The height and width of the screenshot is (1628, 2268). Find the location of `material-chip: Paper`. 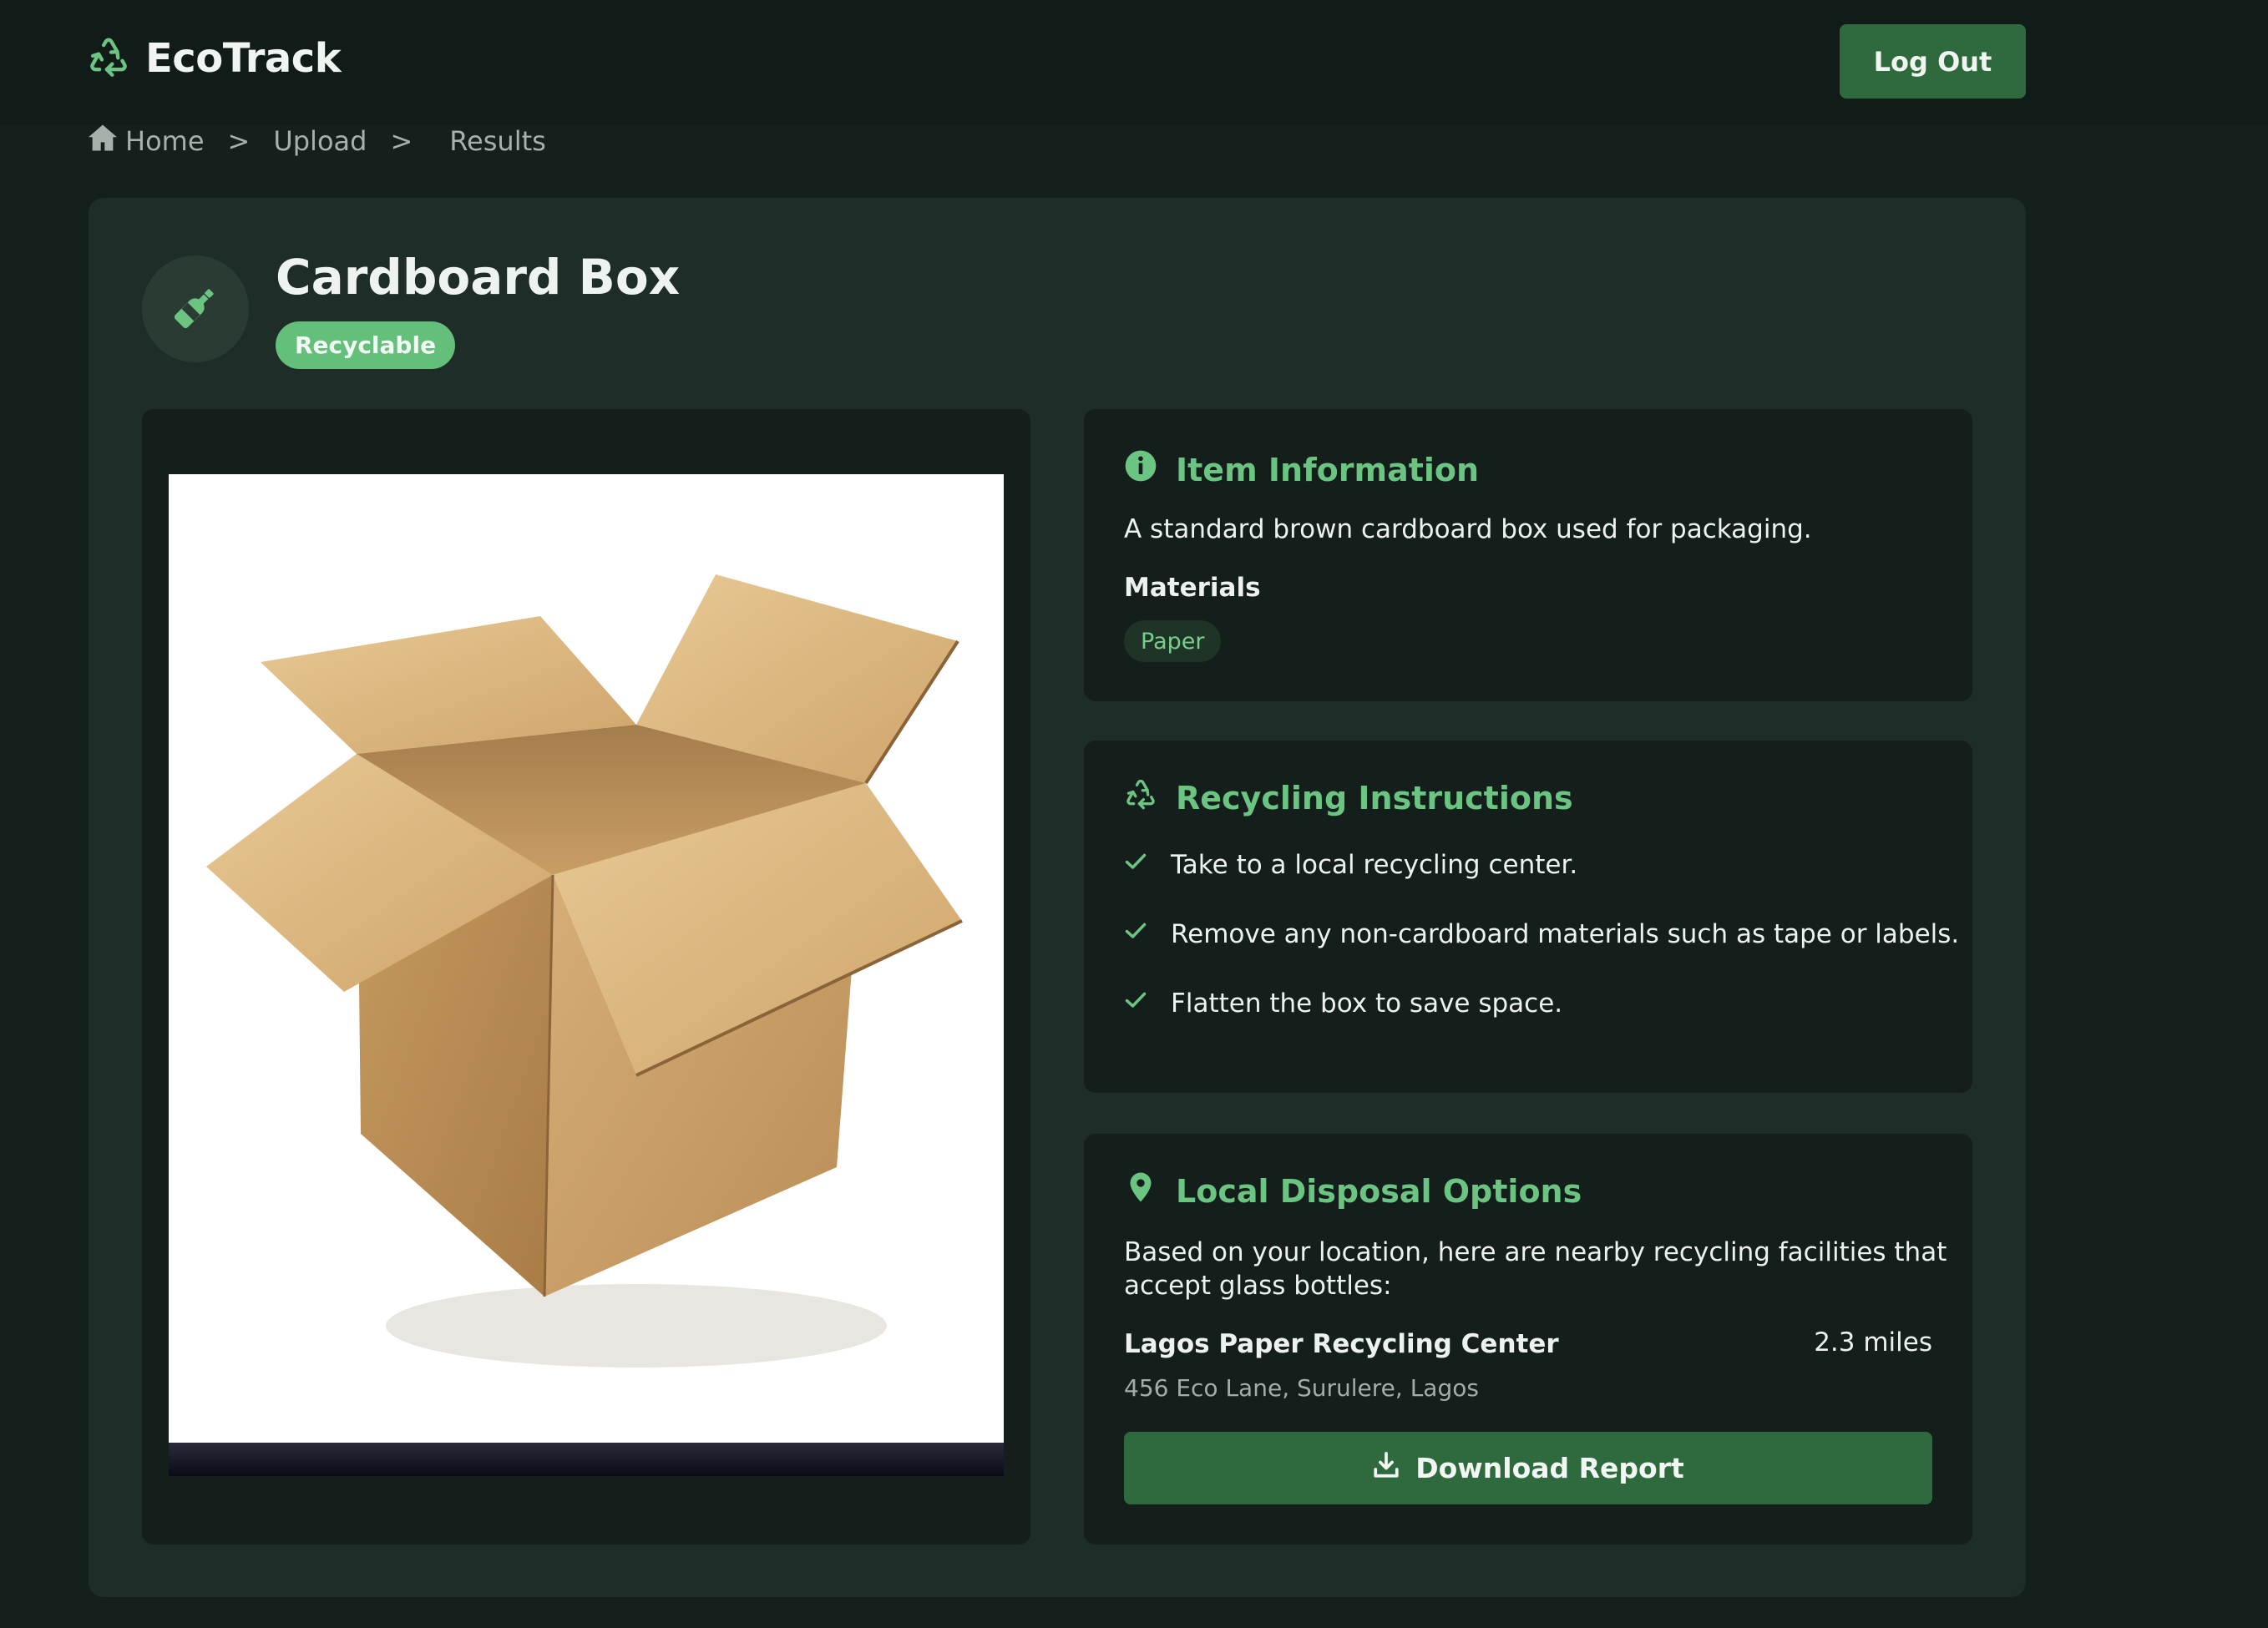

material-chip: Paper is located at coordinates (1173, 641).